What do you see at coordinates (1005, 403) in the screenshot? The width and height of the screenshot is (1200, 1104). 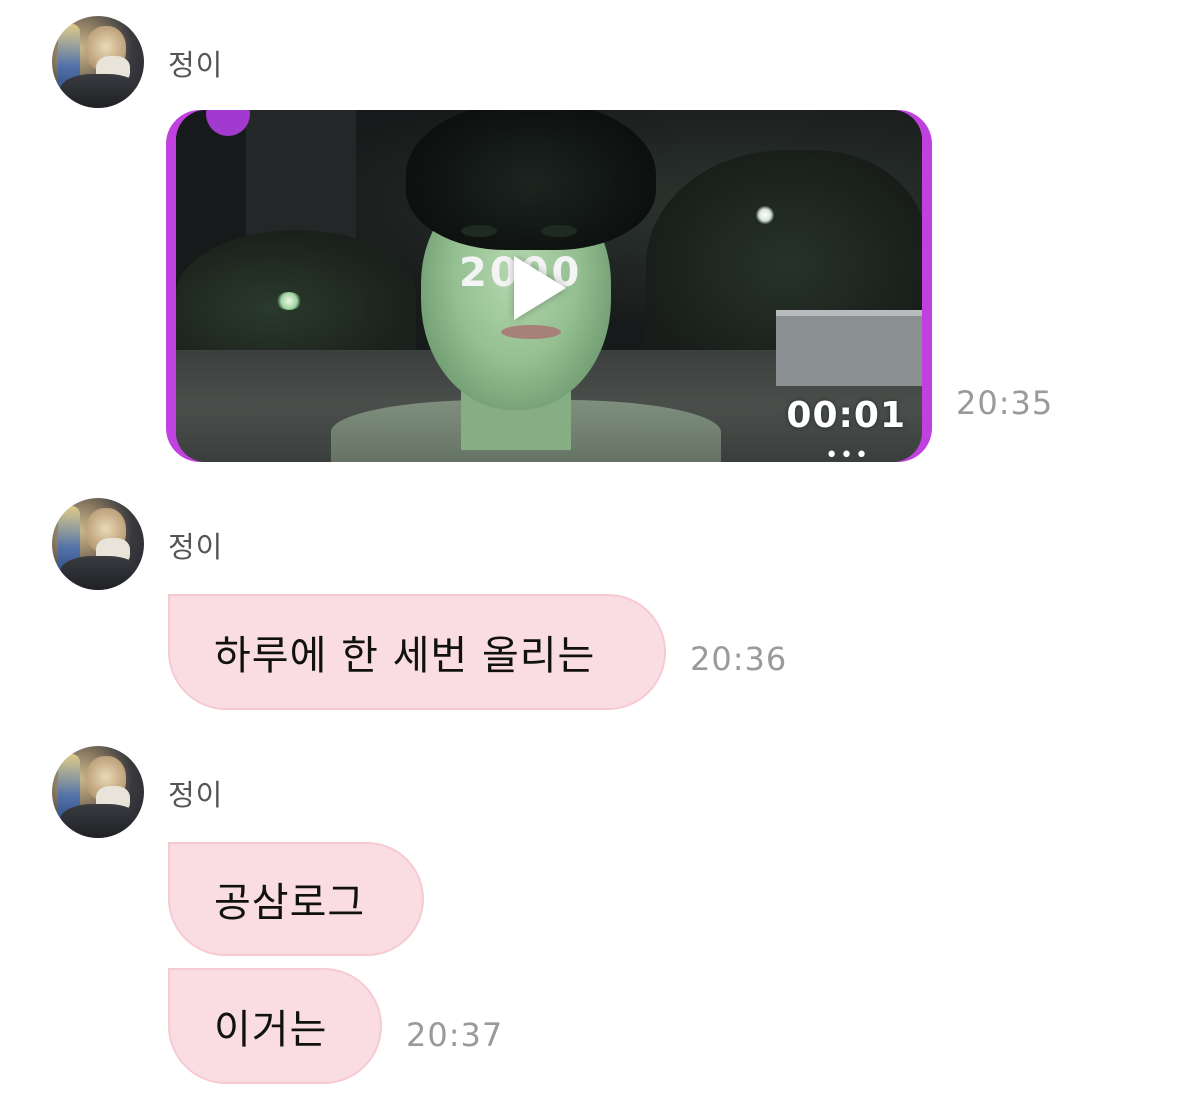 I see `message-time: 20:35` at bounding box center [1005, 403].